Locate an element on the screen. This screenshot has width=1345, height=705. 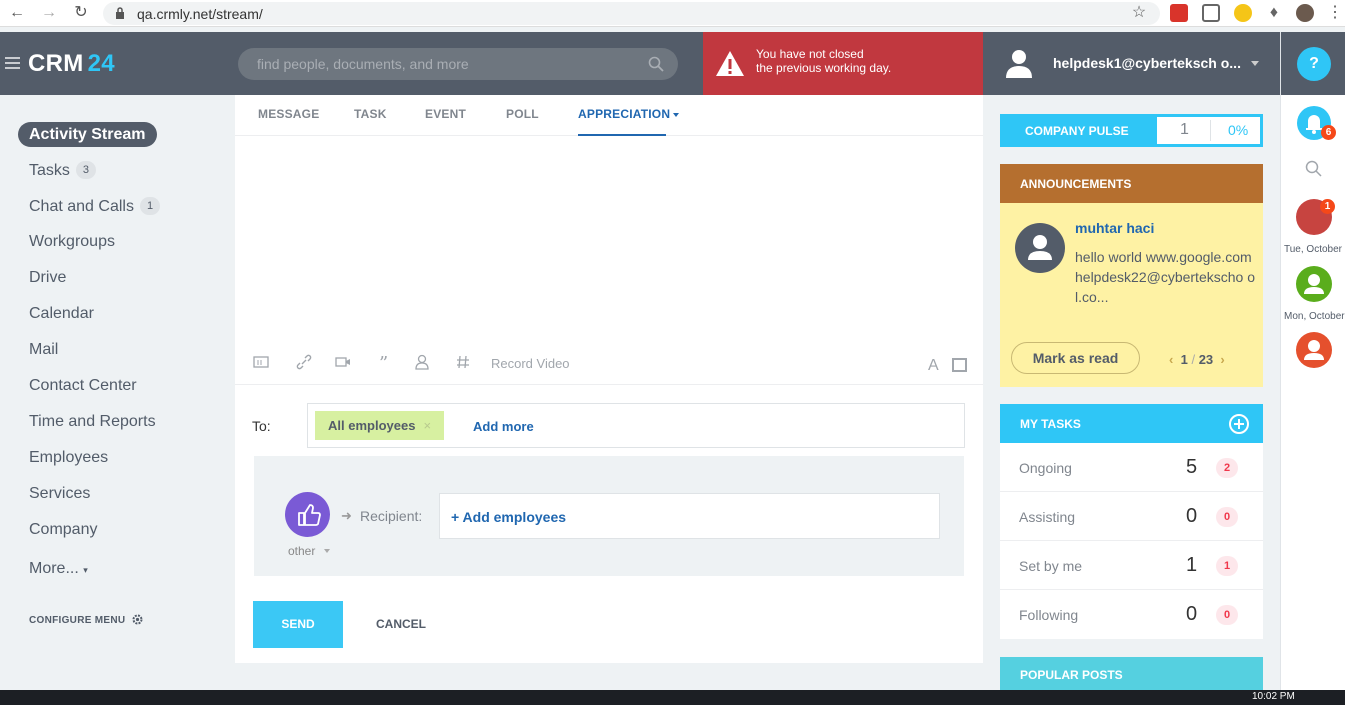
recipient-label: Recipient: is located at coordinates (391, 516).